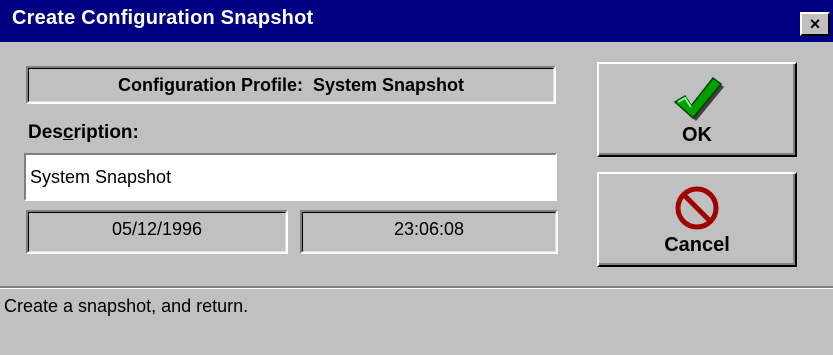 This screenshot has width=833, height=355. I want to click on date-display: 05/12/1996, so click(157, 232).